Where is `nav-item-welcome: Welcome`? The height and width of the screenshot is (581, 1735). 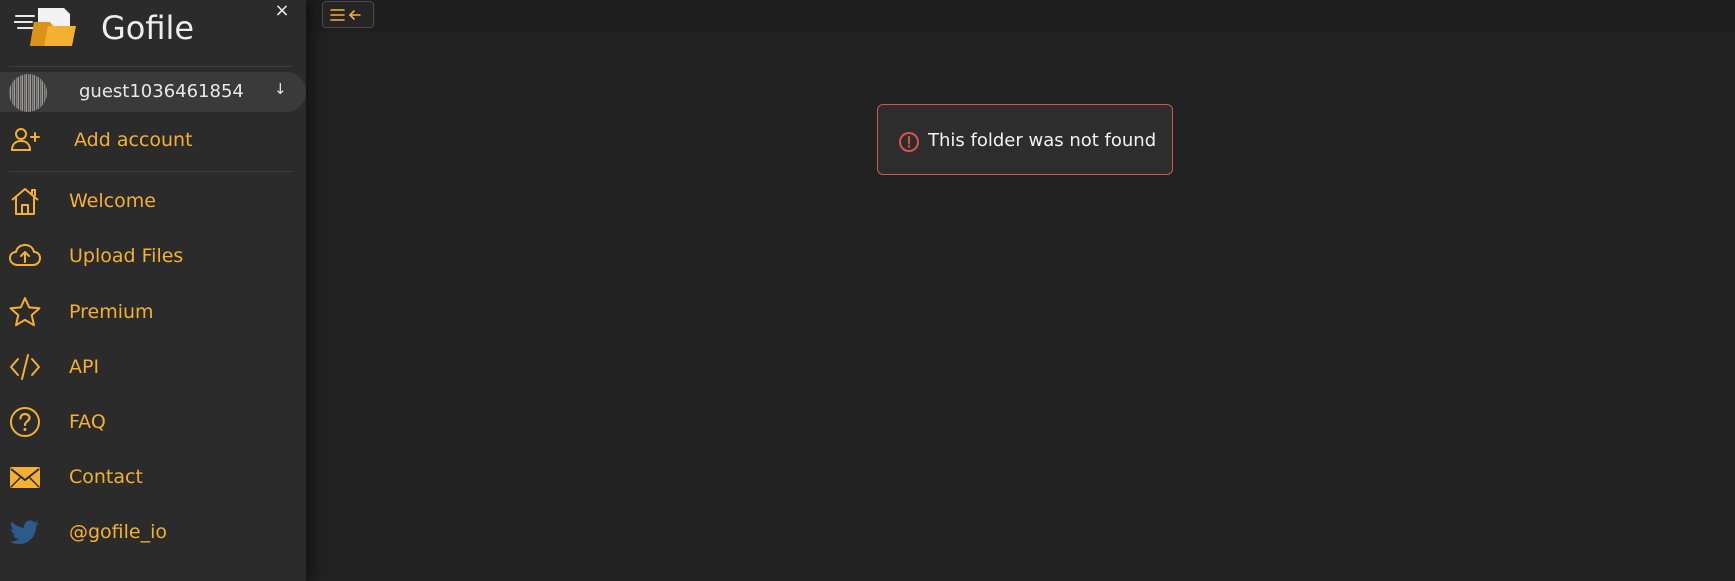 nav-item-welcome: Welcome is located at coordinates (150, 201).